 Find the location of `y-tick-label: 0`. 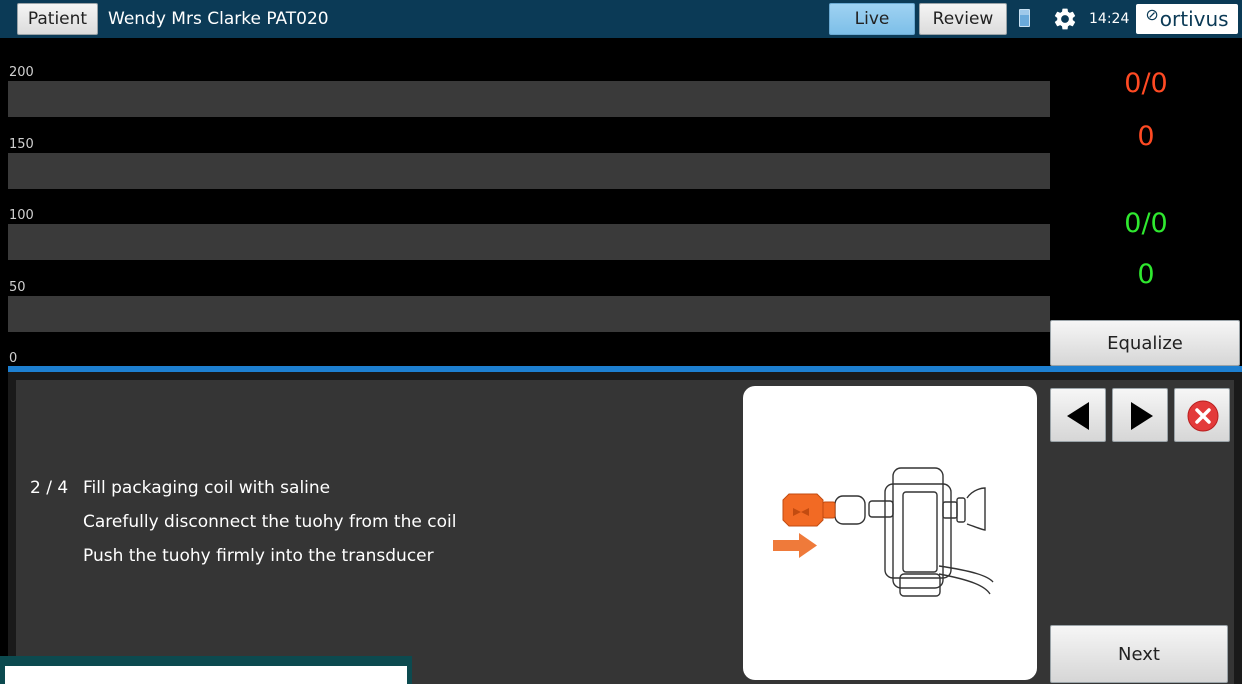

y-tick-label: 0 is located at coordinates (13, 358).